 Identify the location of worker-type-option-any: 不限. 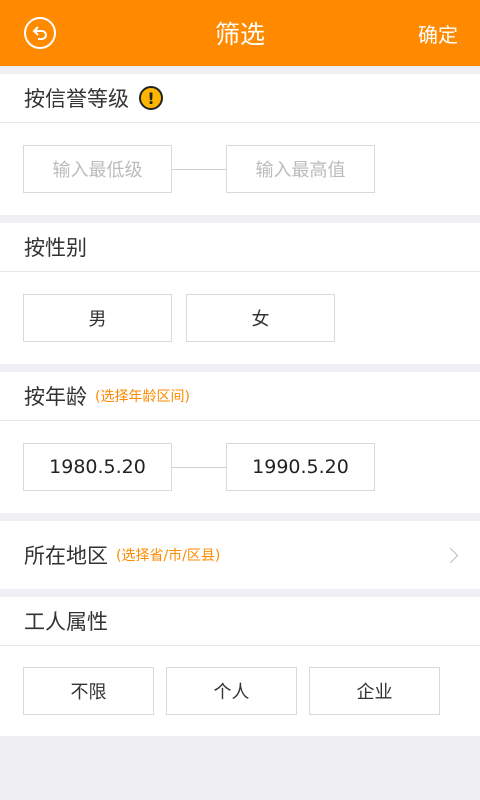
(88, 691).